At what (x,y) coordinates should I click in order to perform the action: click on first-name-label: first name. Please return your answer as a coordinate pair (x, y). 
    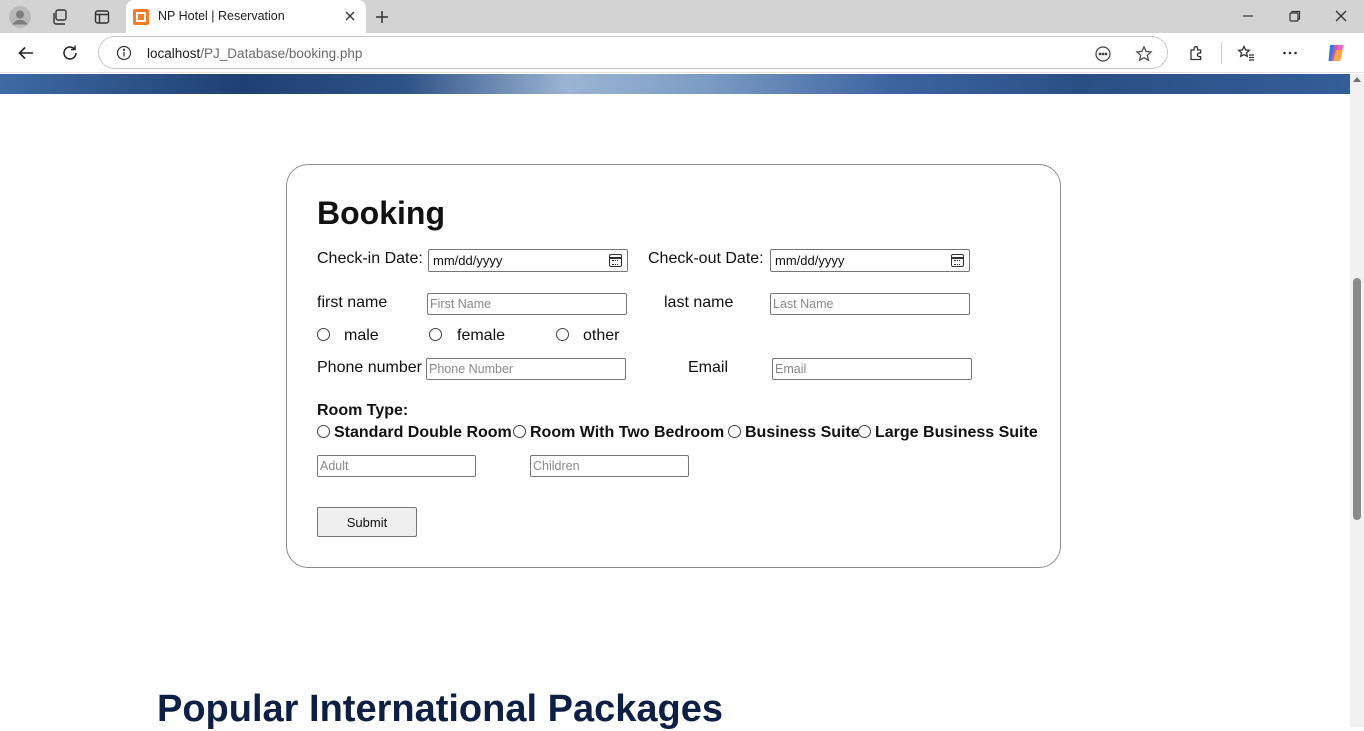
    Looking at the image, I should click on (352, 302).